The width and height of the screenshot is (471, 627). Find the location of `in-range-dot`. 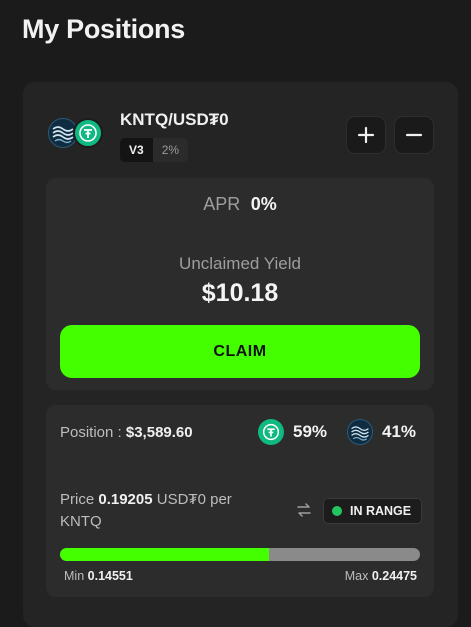

in-range-dot is located at coordinates (337, 511).